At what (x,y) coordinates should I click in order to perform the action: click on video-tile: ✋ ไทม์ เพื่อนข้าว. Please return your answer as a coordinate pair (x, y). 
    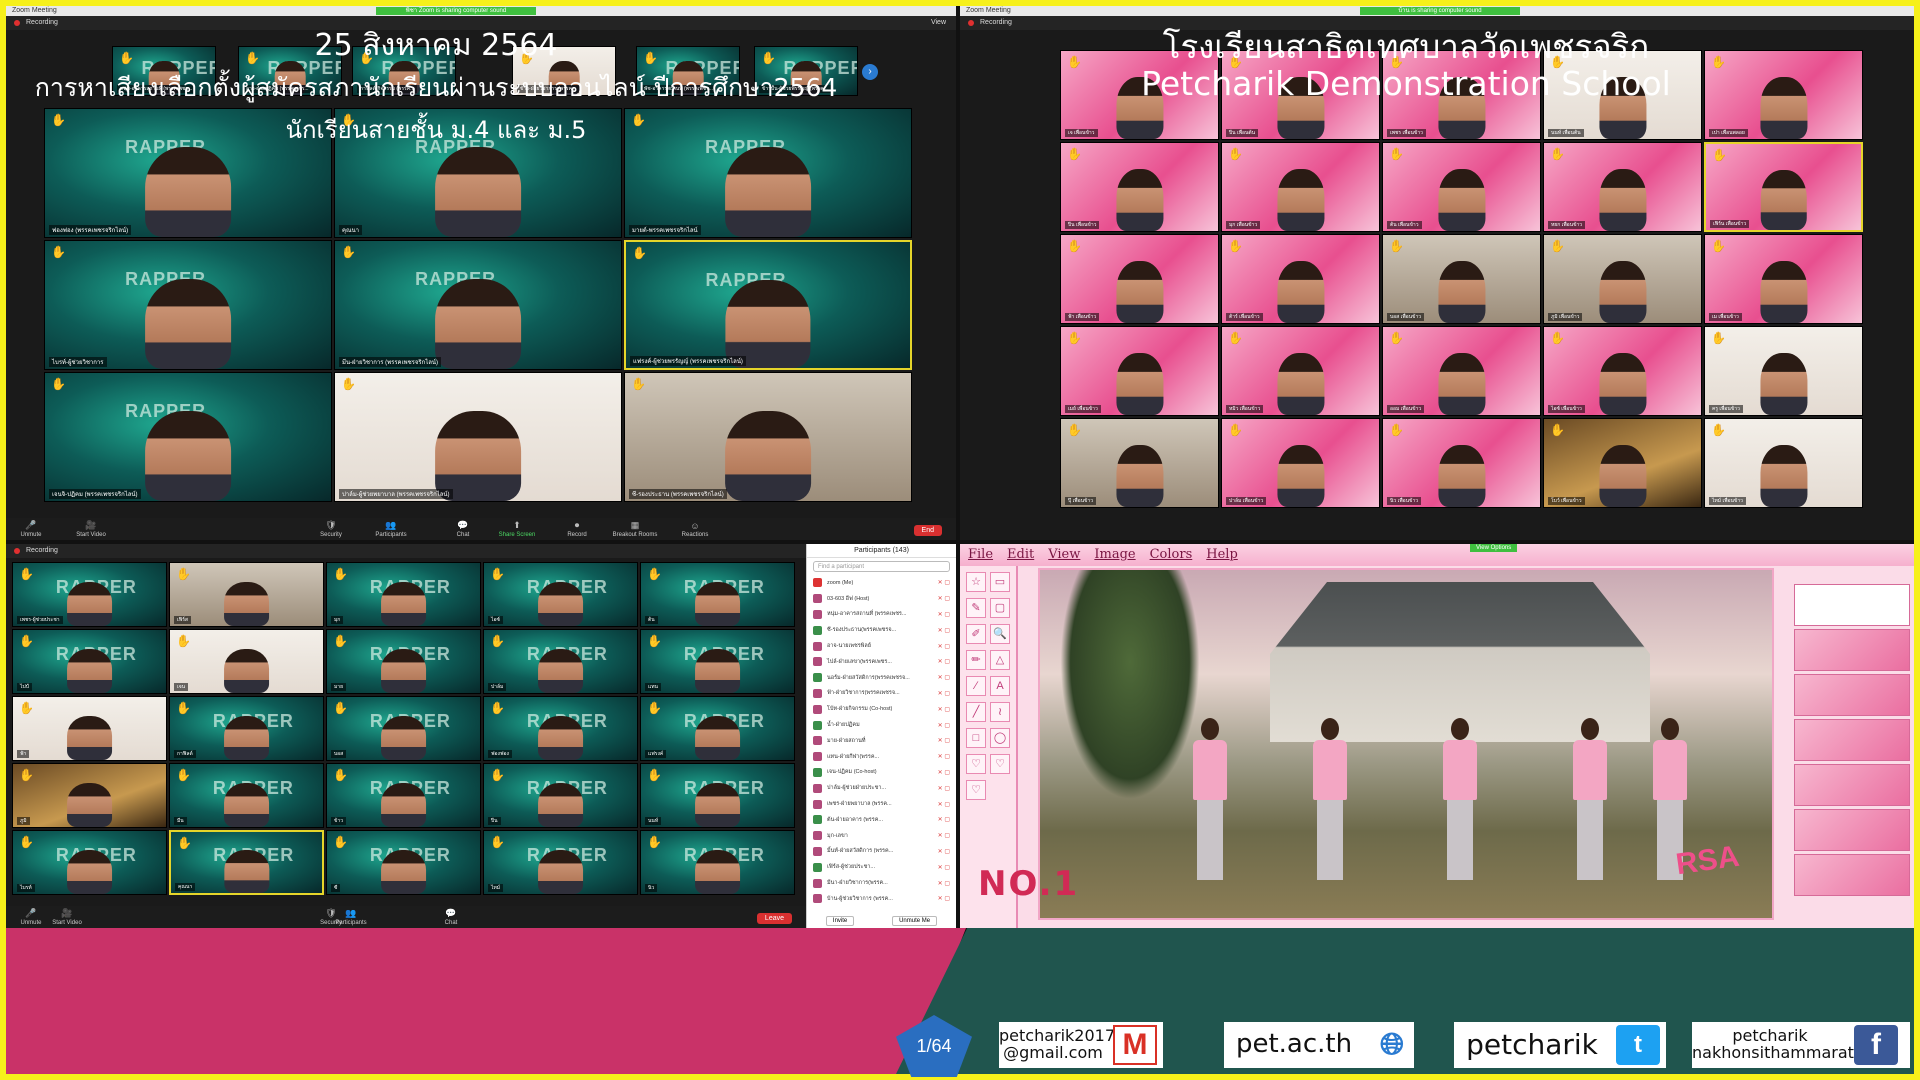
    Looking at the image, I should click on (1783, 463).